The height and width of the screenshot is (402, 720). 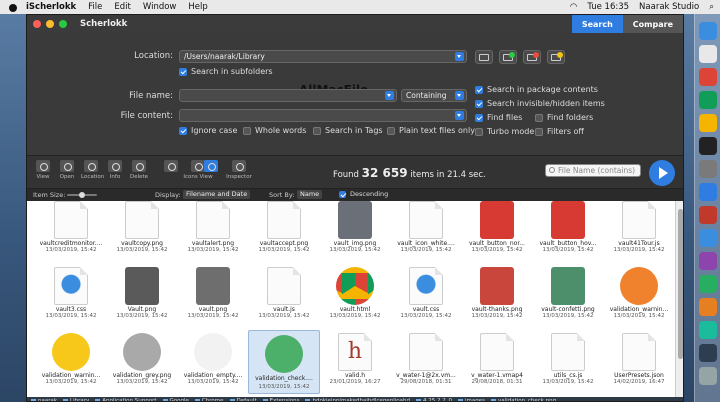 What do you see at coordinates (639, 231) in the screenshot?
I see `file-item: vault41Tour.js 13/03/2019, 15:42` at bounding box center [639, 231].